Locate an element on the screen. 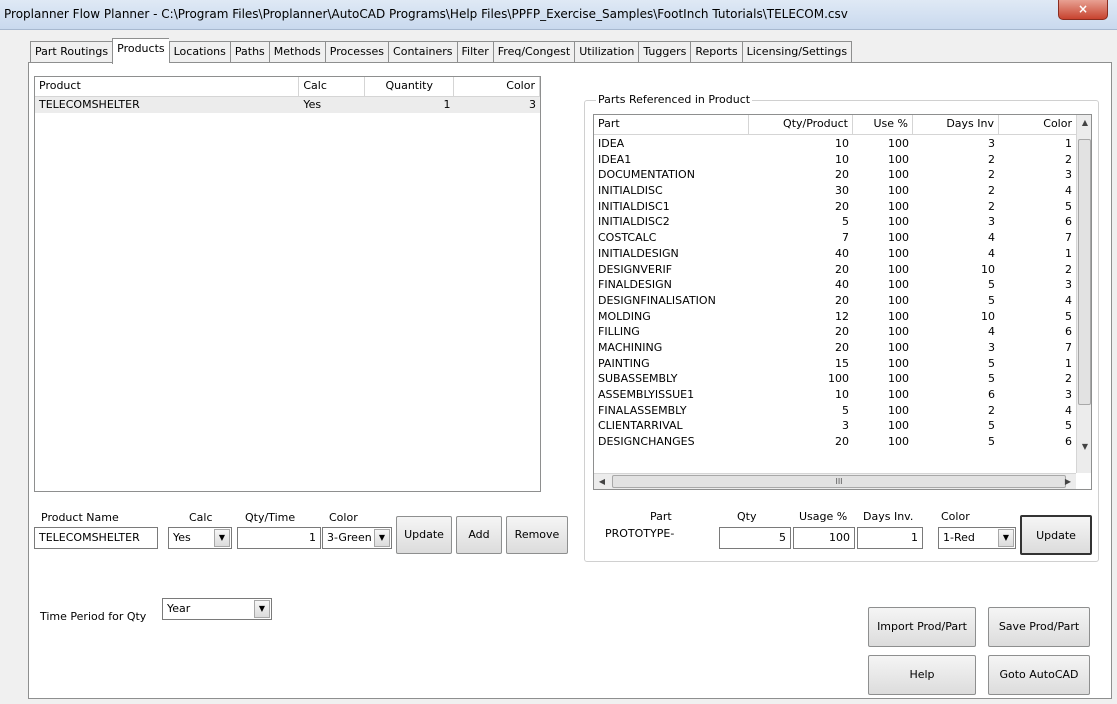 This screenshot has height=704, width=1117. scroll-thumb-horizontal: III is located at coordinates (839, 481).